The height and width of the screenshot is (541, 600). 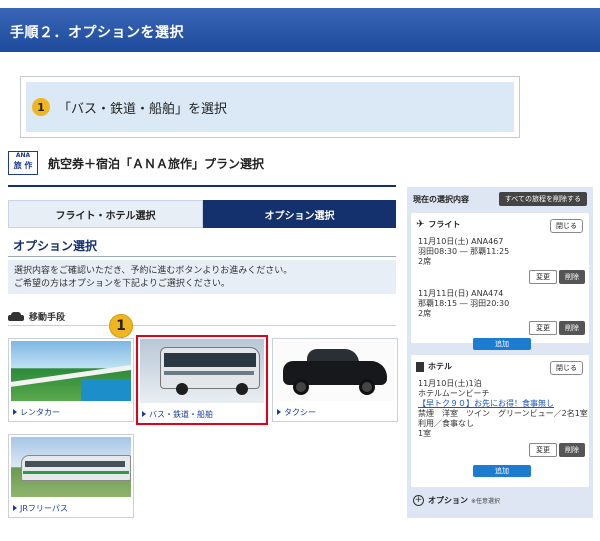 What do you see at coordinates (16, 316) in the screenshot?
I see `car-icon` at bounding box center [16, 316].